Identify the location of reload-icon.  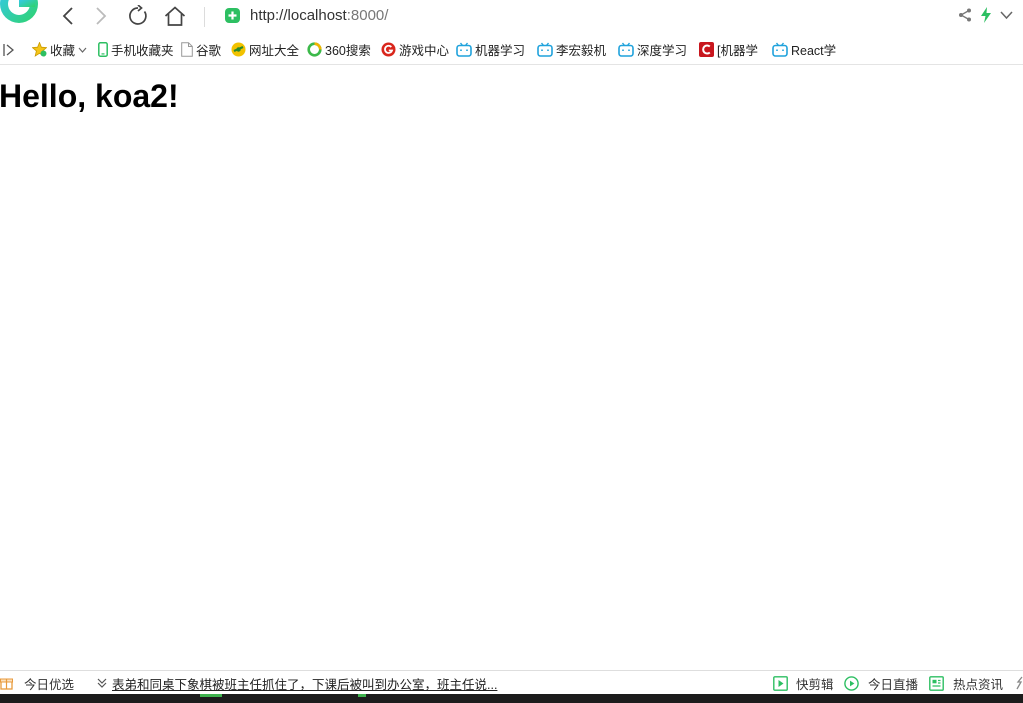
(138, 15).